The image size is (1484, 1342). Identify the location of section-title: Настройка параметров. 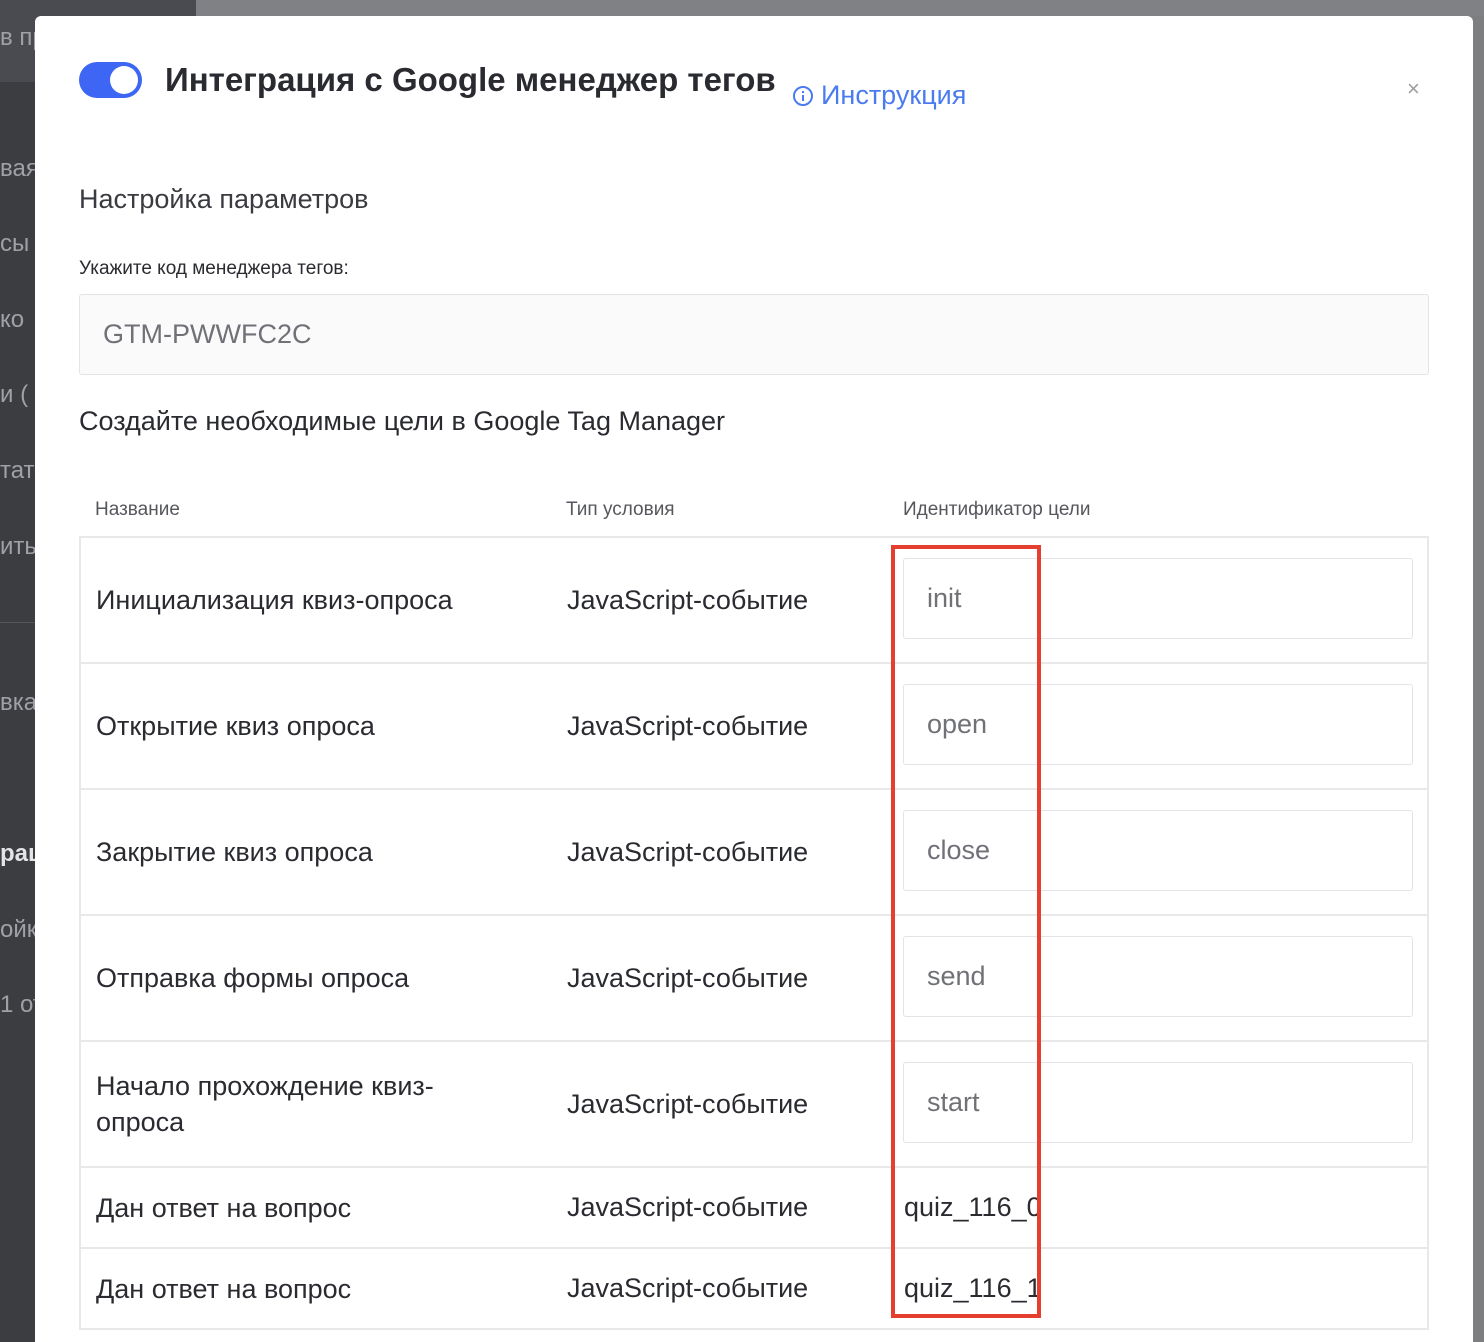
(224, 199).